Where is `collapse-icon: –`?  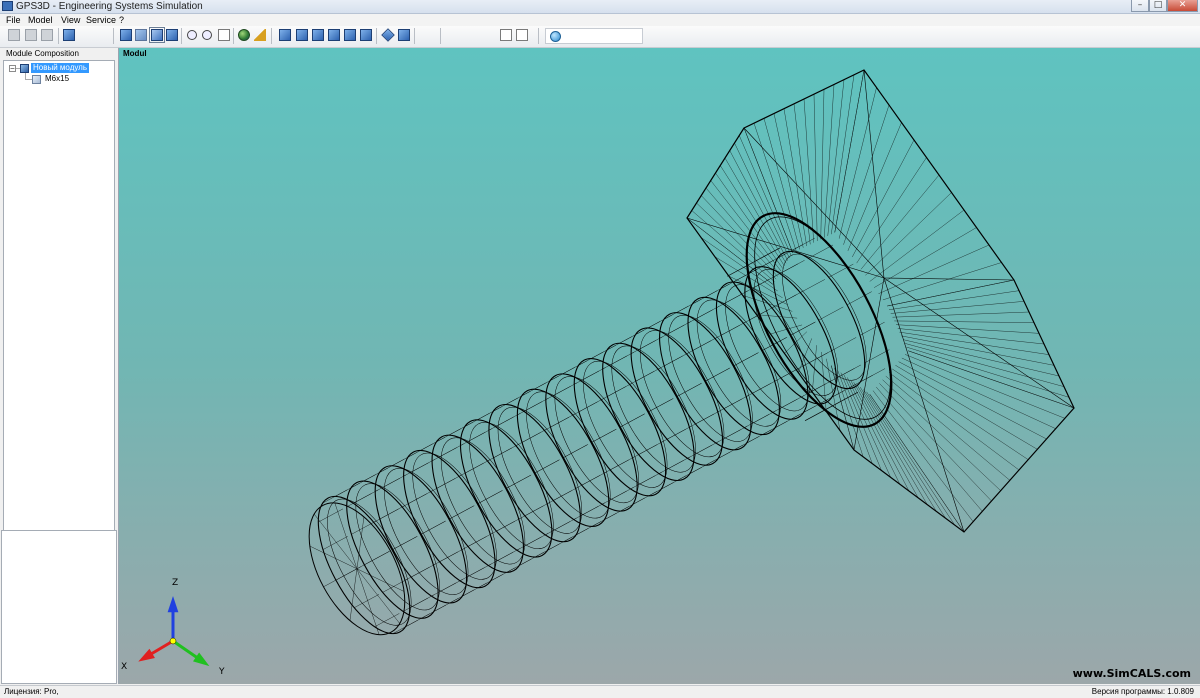 collapse-icon: – is located at coordinates (12, 68).